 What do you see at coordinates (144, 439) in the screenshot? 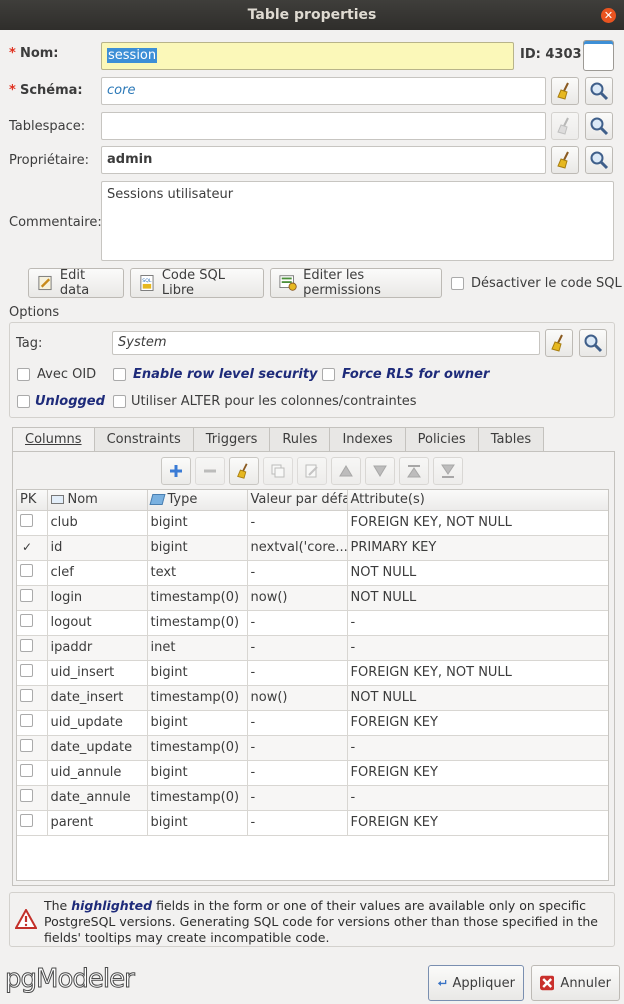
I see `tab-constraints: Constraints` at bounding box center [144, 439].